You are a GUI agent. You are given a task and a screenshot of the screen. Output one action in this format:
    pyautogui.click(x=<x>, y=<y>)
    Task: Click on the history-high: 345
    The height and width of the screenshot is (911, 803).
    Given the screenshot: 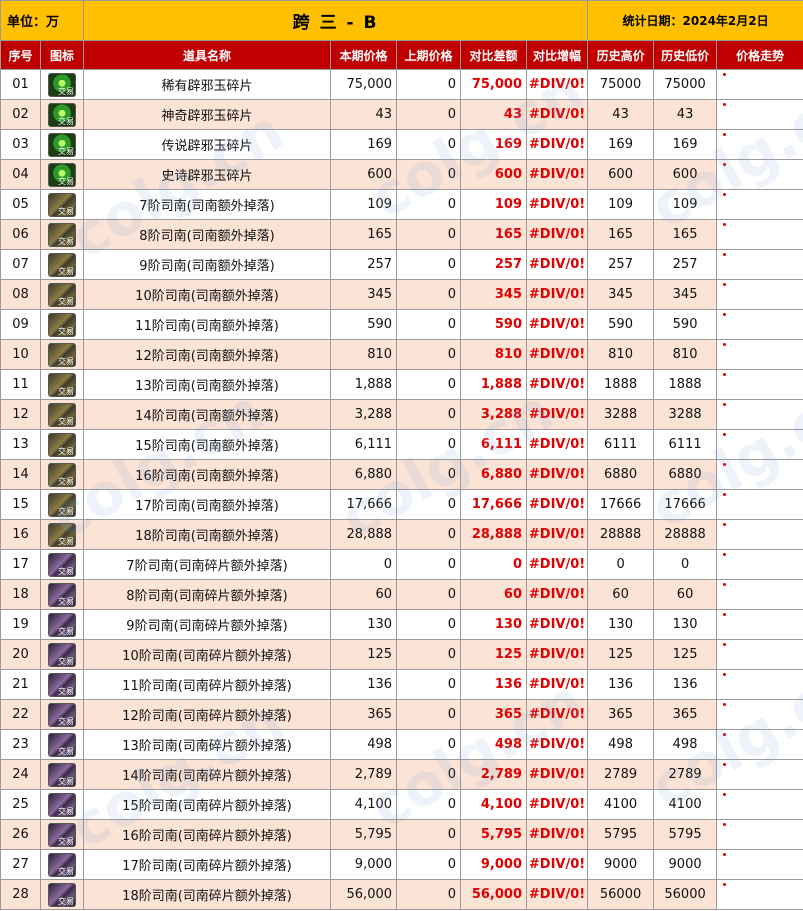 What is the action you would take?
    pyautogui.click(x=621, y=294)
    